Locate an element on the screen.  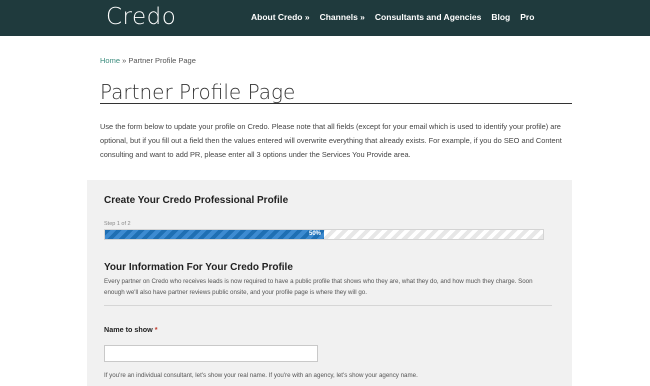
nav-item-consultants-agencies: Consultants and Agencies is located at coordinates (428, 17).